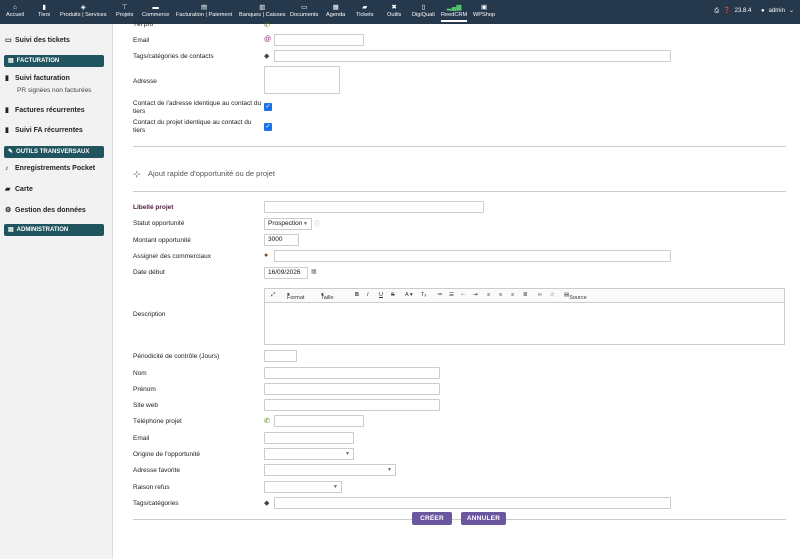  Describe the element at coordinates (303, 487) in the screenshot. I see `raison-select: ▼` at that location.